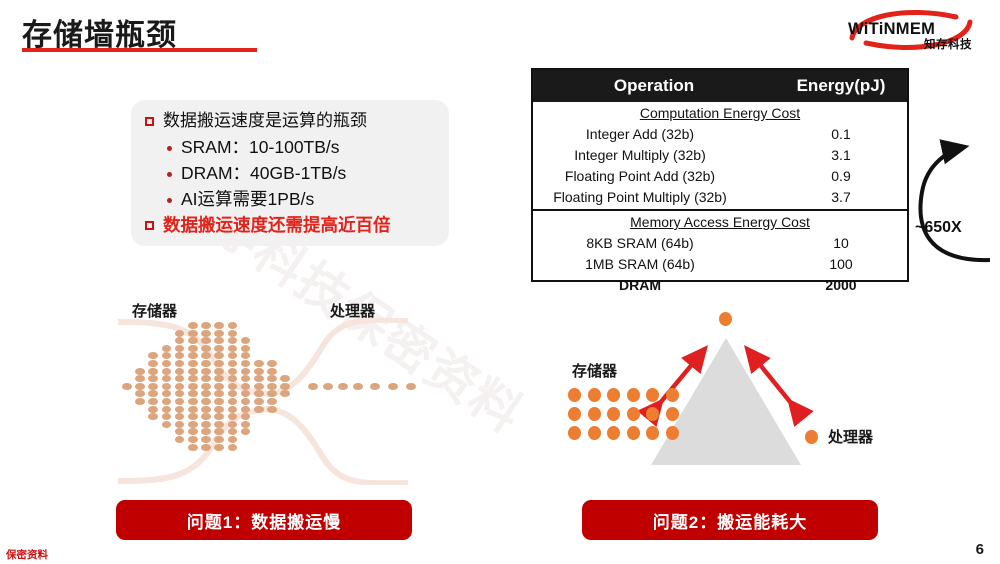 This screenshot has height=564, width=1000. I want to click on peak-dot, so click(725, 319).